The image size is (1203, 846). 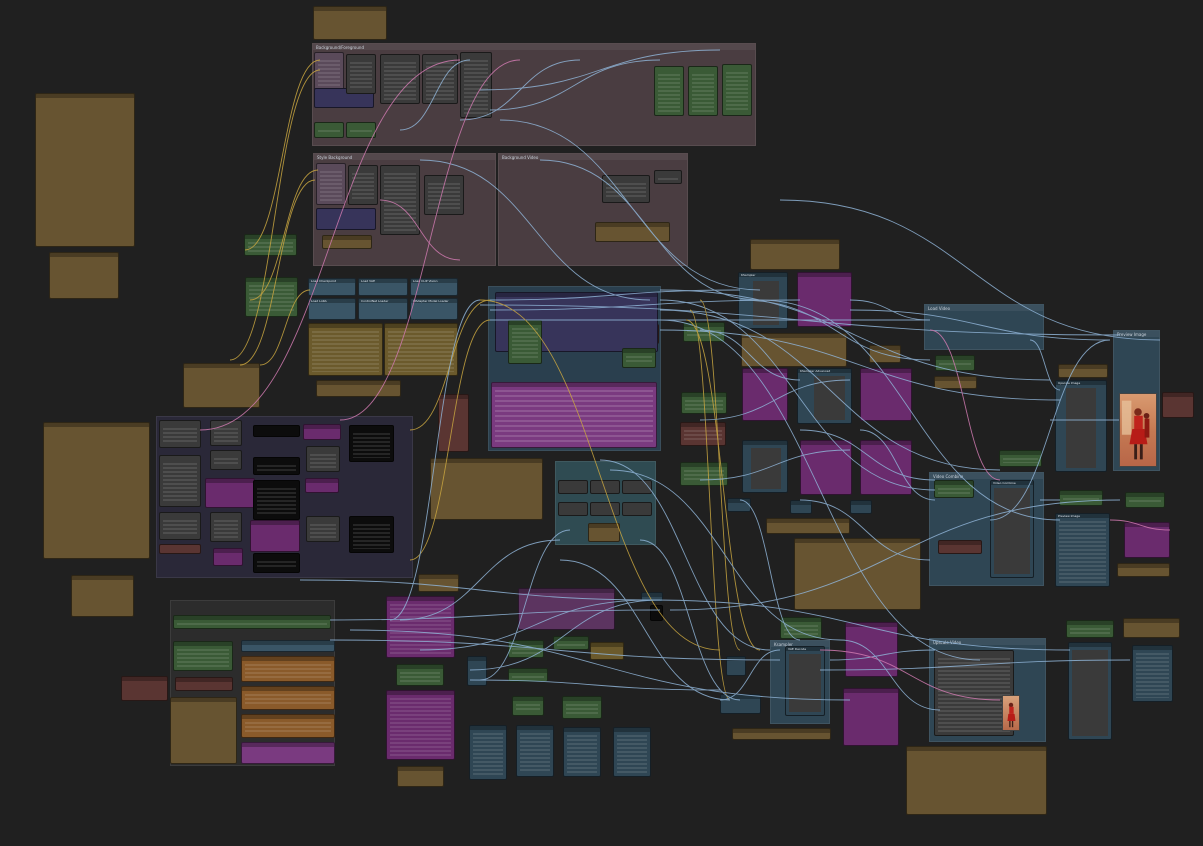 What do you see at coordinates (434, 287) in the screenshot?
I see `loader-node: Load CLIP Vision` at bounding box center [434, 287].